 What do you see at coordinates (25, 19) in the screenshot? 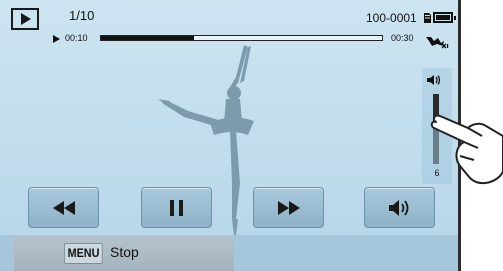
I see `playback-mode-icon` at bounding box center [25, 19].